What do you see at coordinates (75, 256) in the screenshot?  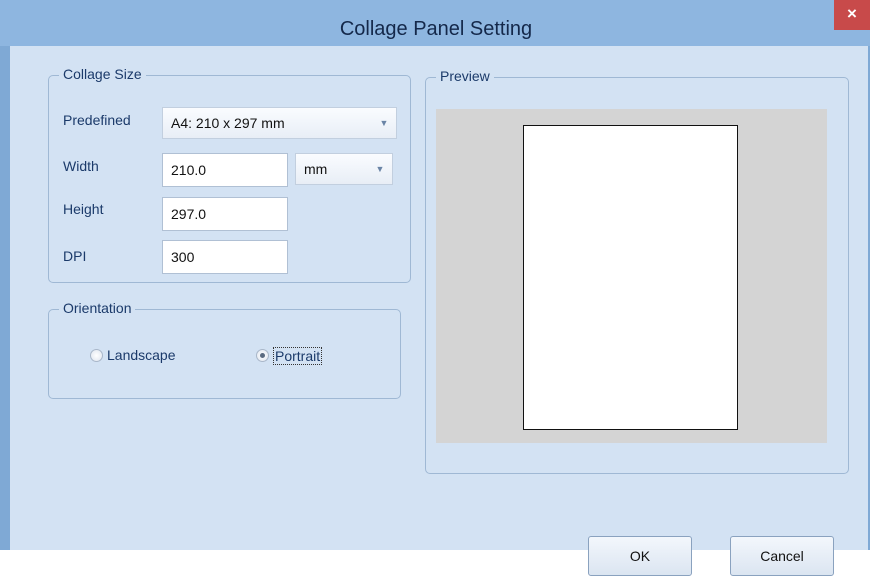 I see `dpi-label: DPI` at bounding box center [75, 256].